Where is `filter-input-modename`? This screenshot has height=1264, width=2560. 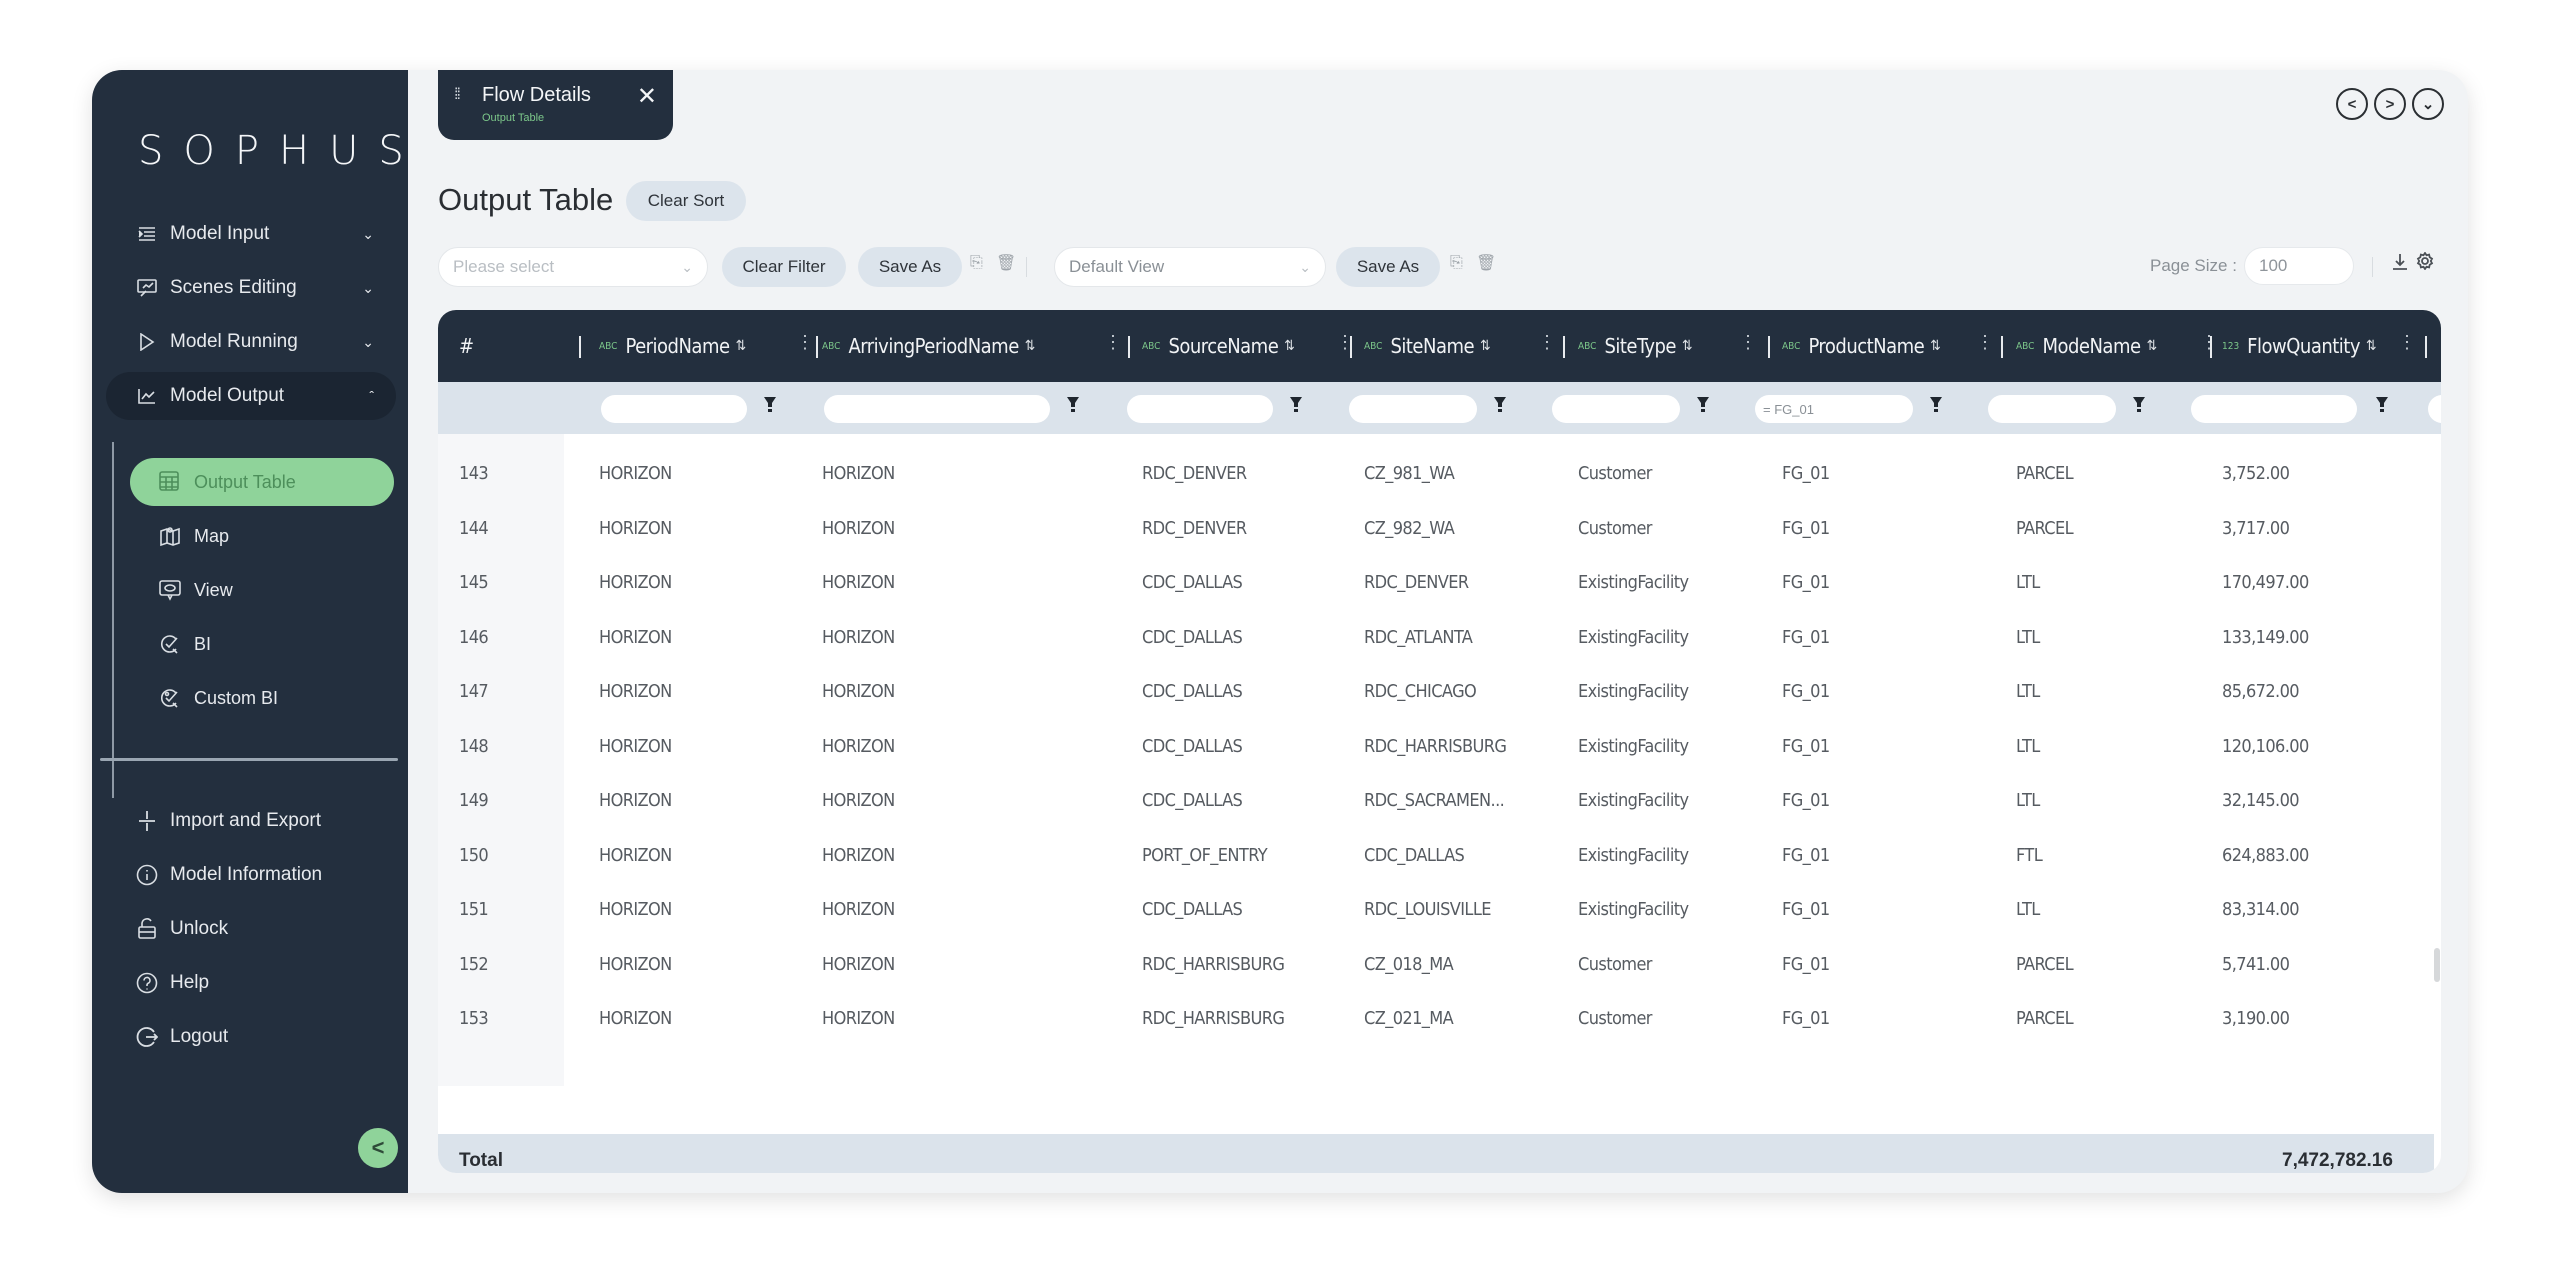
filter-input-modename is located at coordinates (2052, 409).